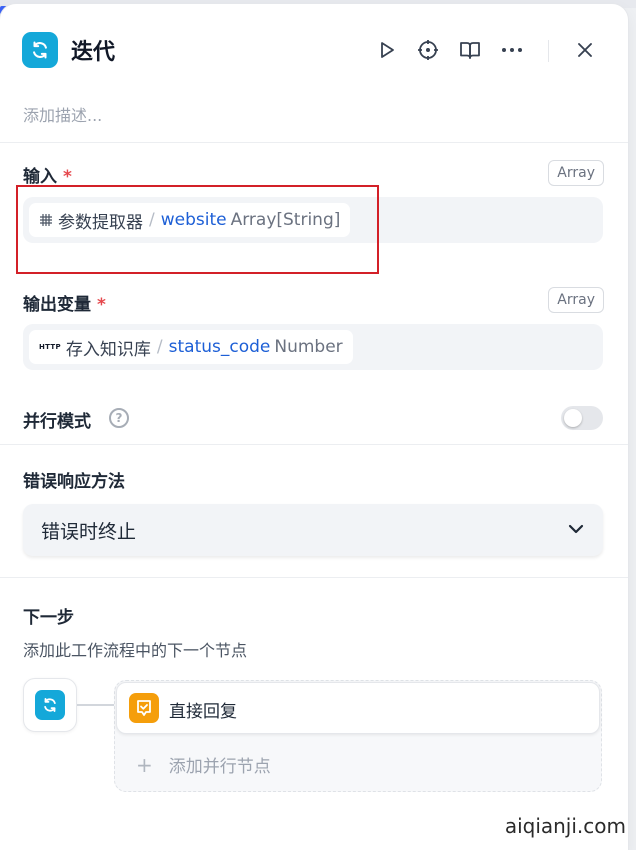 Image resolution: width=636 pixels, height=850 pixels. What do you see at coordinates (50, 347) in the screenshot?
I see `http-icon: HTTP` at bounding box center [50, 347].